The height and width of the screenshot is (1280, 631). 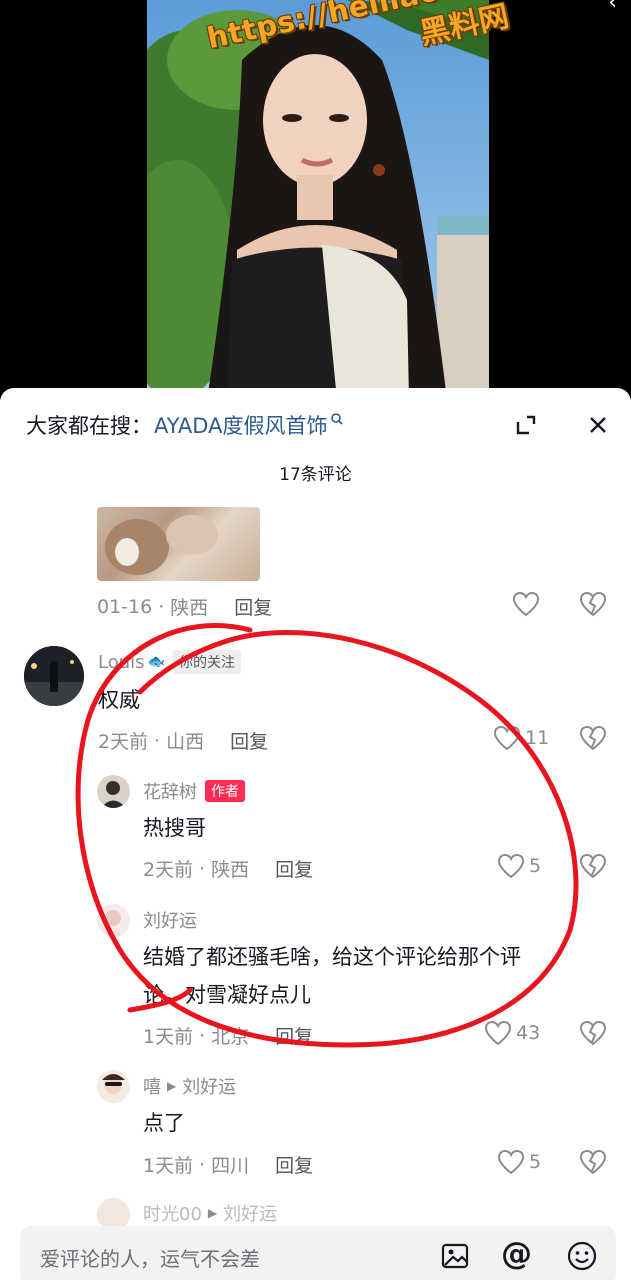 I want to click on comment-meta: 01-16 · 陕西 回复, so click(x=184, y=606).